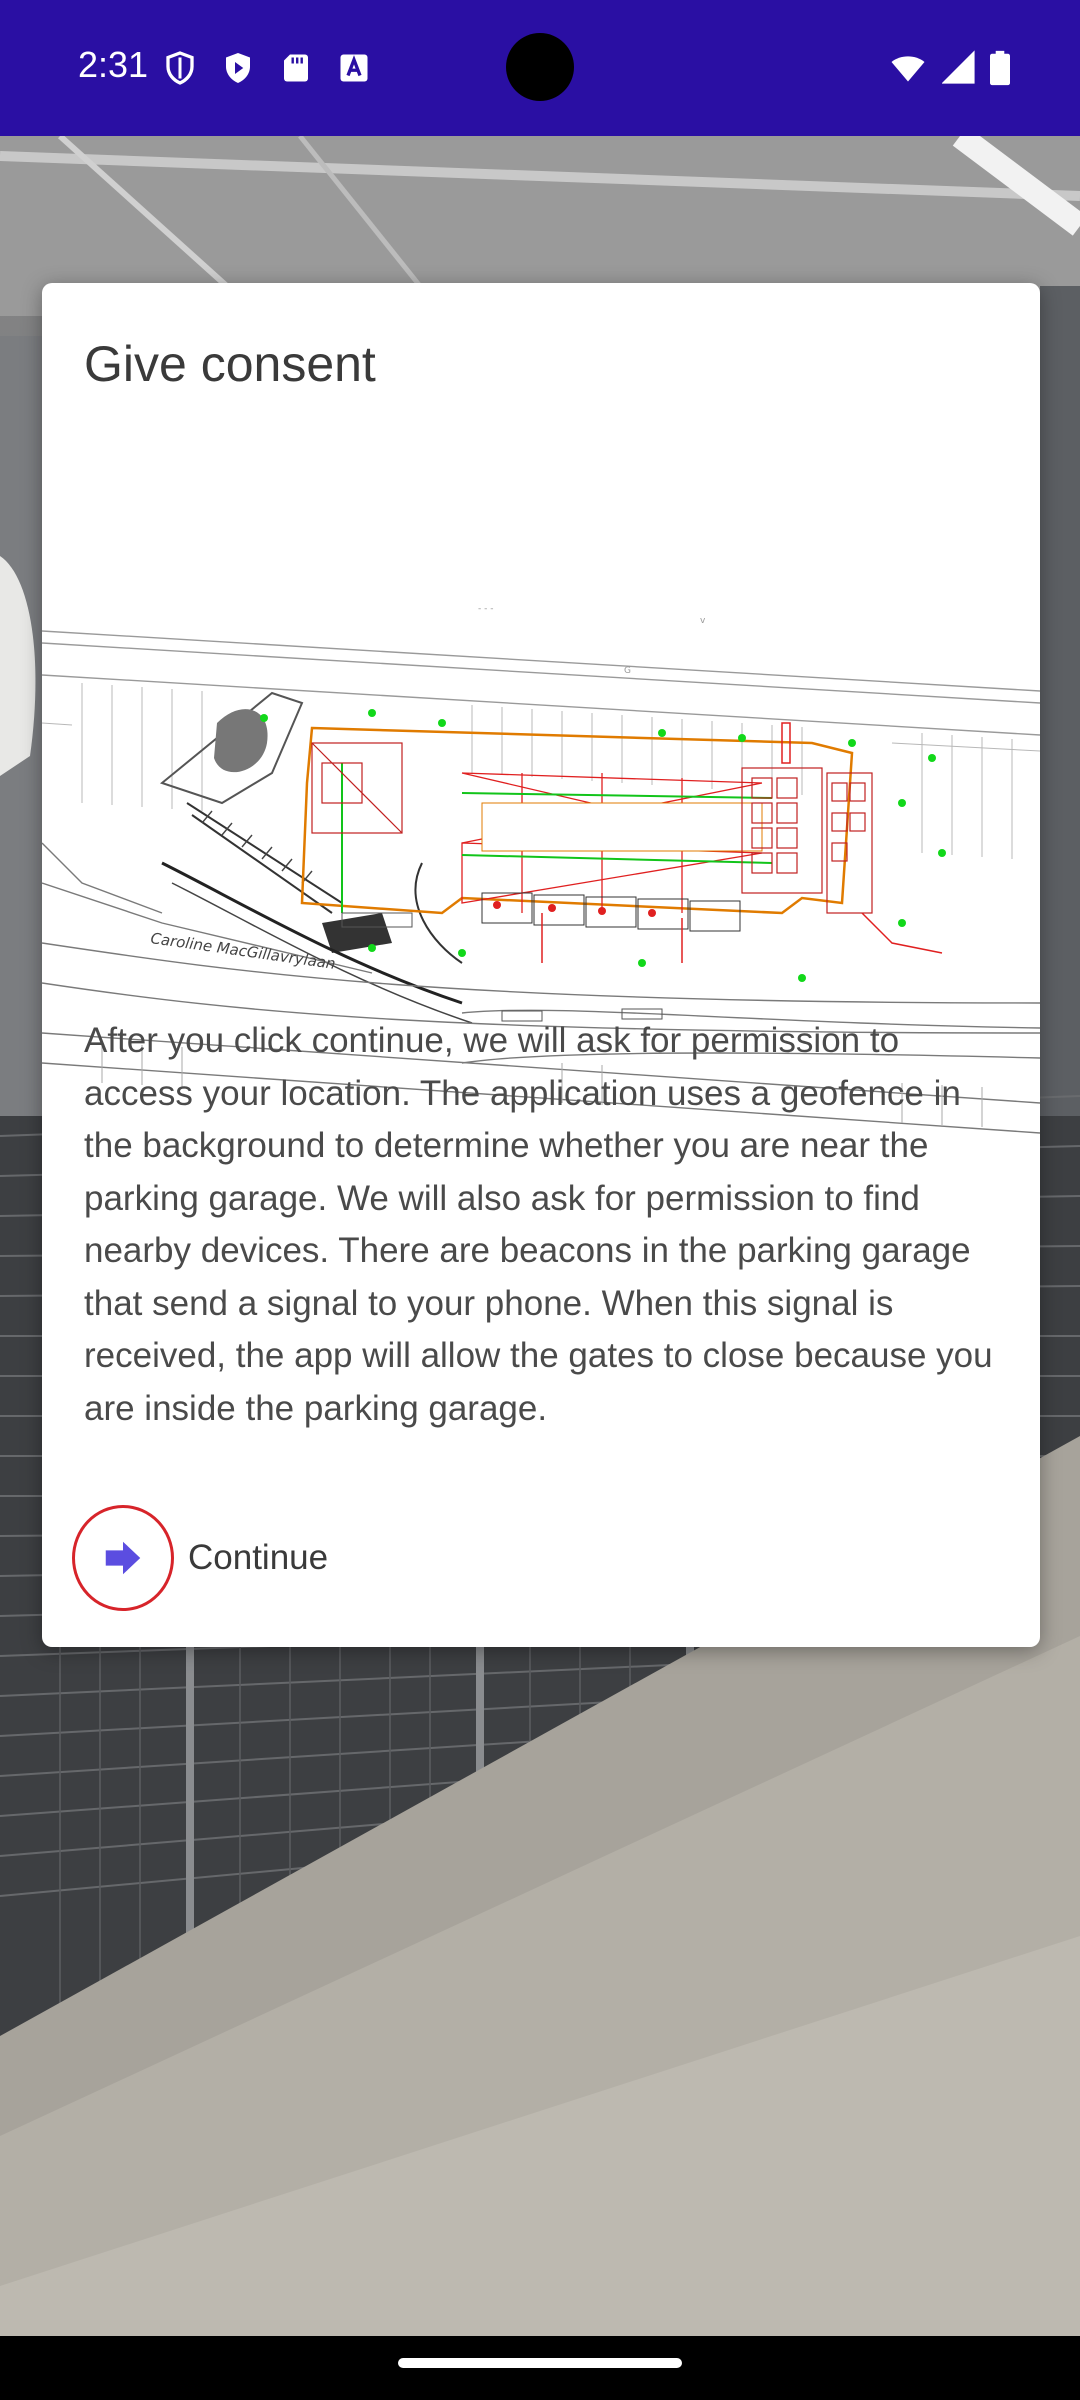 The image size is (1080, 2400). I want to click on continue-label: Continue, so click(258, 1558).